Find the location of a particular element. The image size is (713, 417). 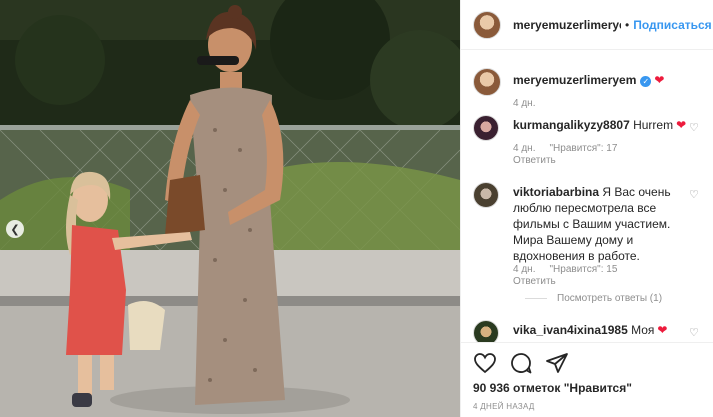

comment-text: vika_ivan4ixina1985 Моя ❤ is located at coordinates (590, 330).